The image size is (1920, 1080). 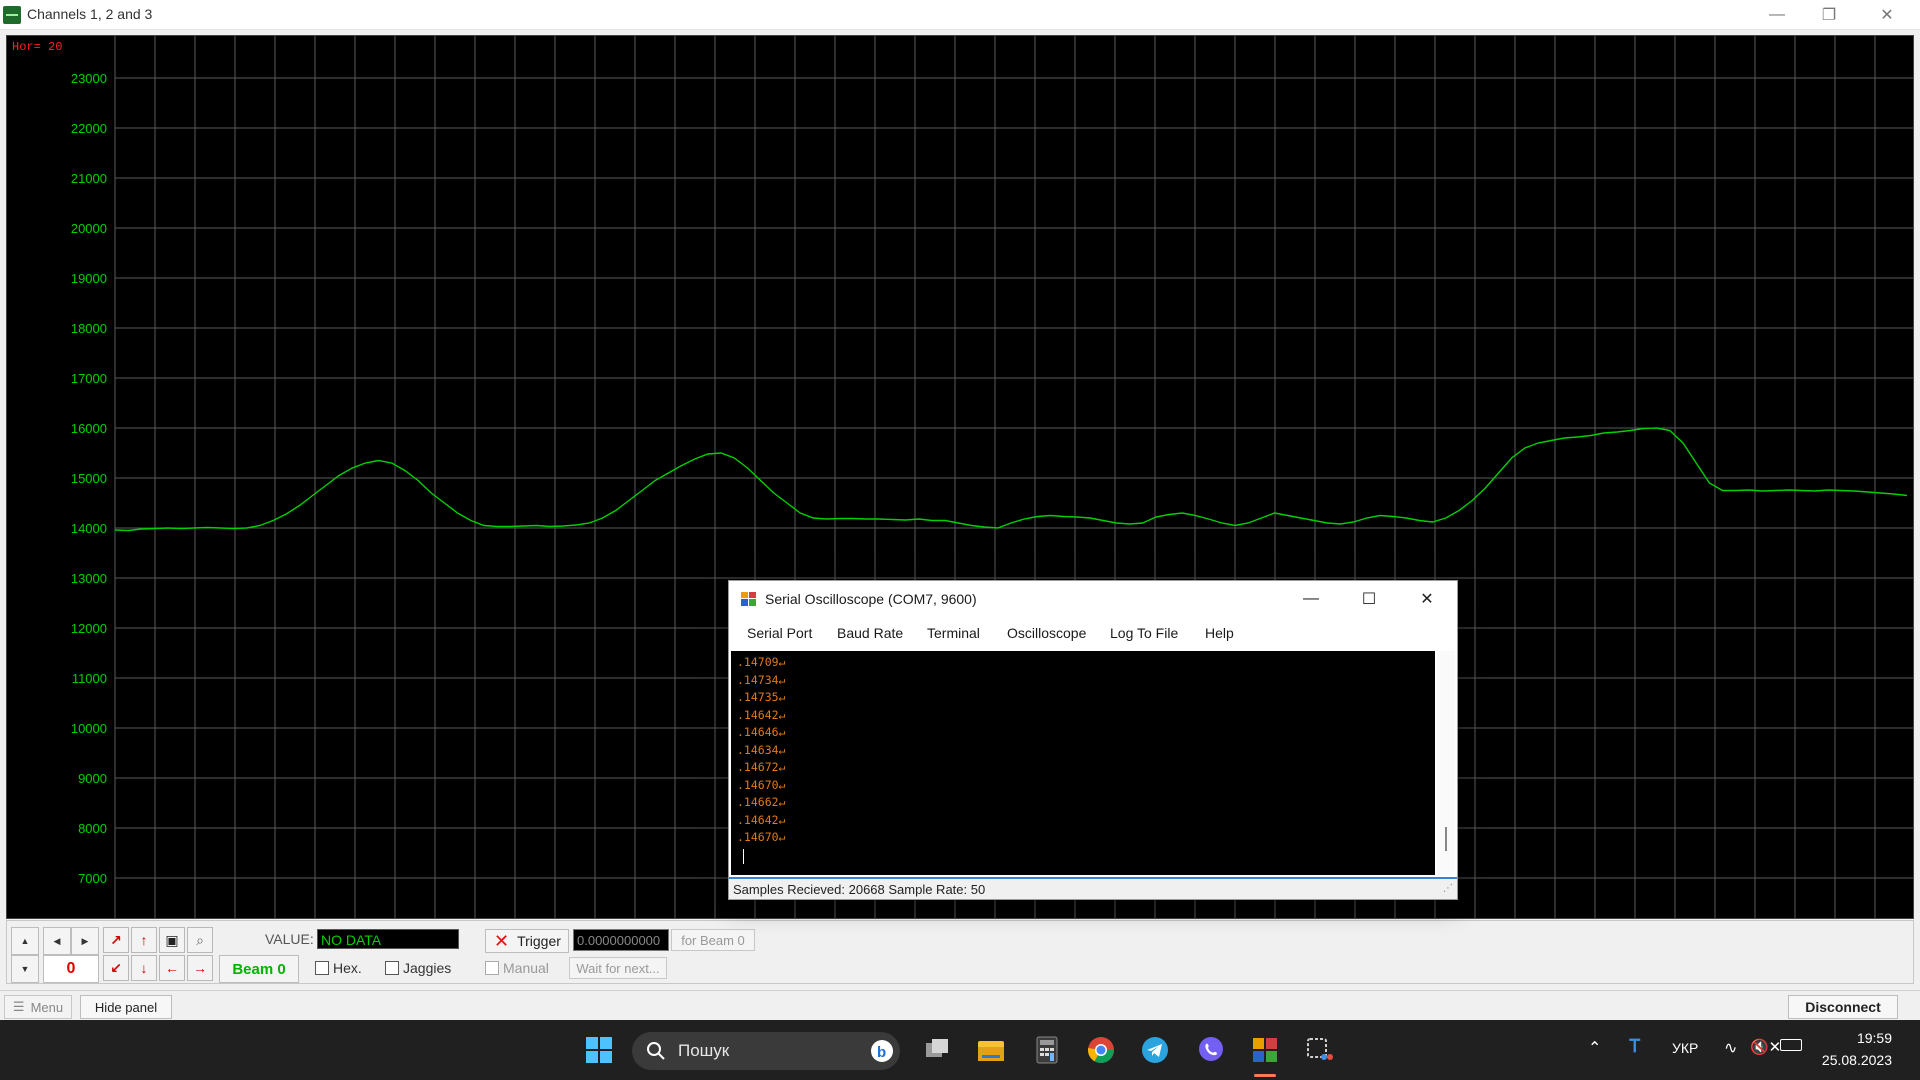 I want to click on clock-date: 25.08.2023, so click(x=1857, y=1060).